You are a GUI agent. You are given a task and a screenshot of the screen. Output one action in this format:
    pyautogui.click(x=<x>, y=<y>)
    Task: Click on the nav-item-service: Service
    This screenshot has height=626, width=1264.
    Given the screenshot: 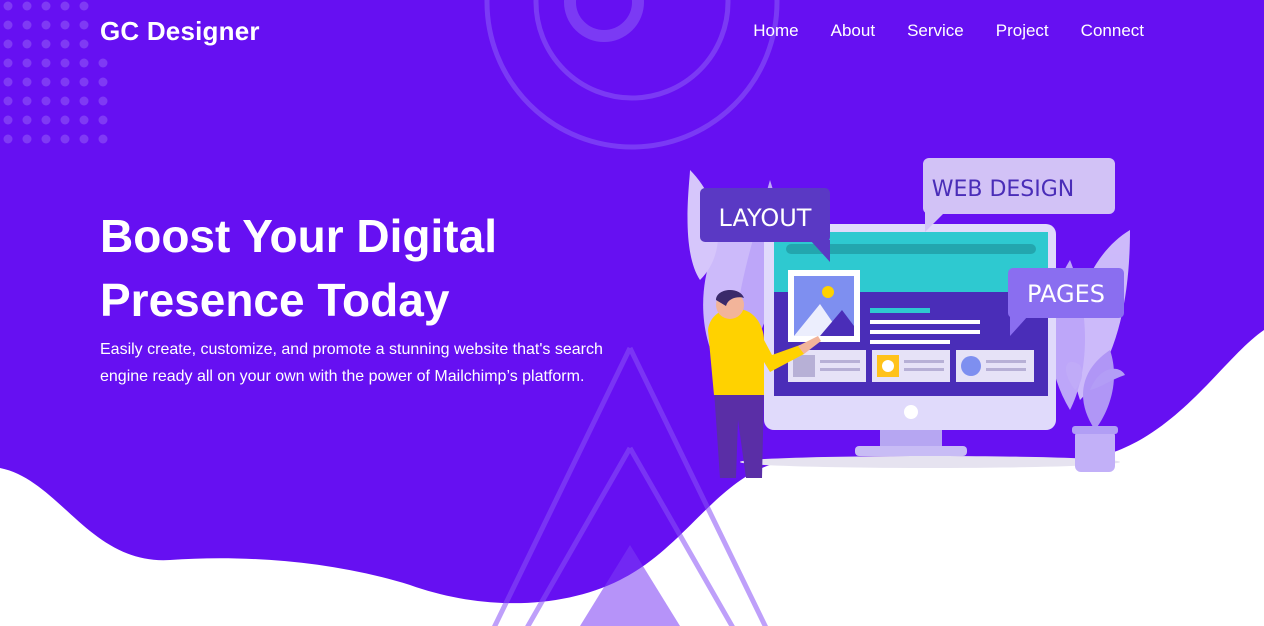 What is the action you would take?
    pyautogui.click(x=935, y=31)
    